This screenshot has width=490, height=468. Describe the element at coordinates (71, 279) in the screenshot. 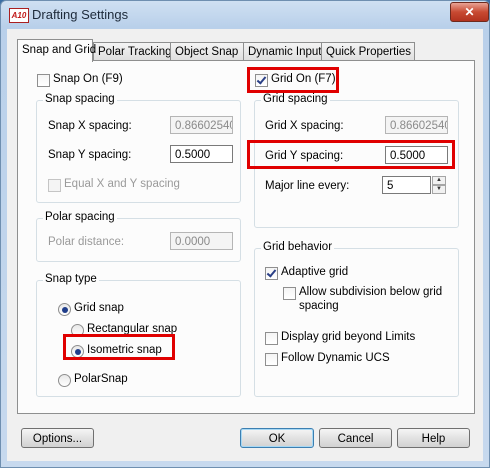

I see `snap-type-title: Snap type` at that location.